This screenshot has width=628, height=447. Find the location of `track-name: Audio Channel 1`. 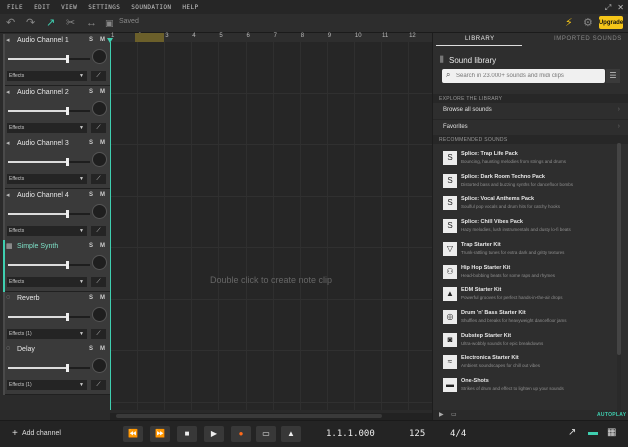

track-name: Audio Channel 1 is located at coordinates (43, 40).